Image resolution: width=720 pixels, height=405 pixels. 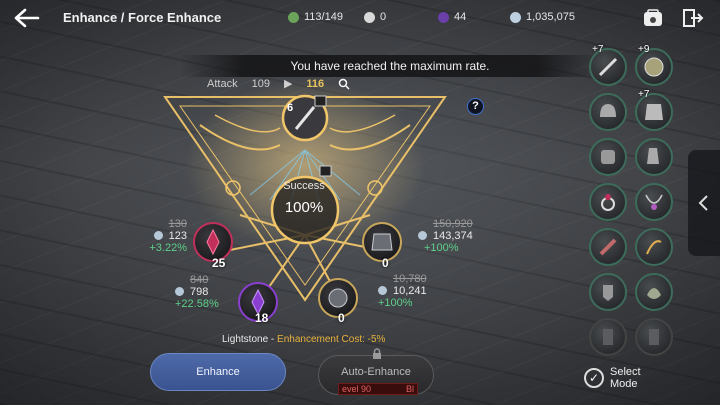 What do you see at coordinates (199, 280) in the screenshot?
I see `purple-old-cost: 840` at bounding box center [199, 280].